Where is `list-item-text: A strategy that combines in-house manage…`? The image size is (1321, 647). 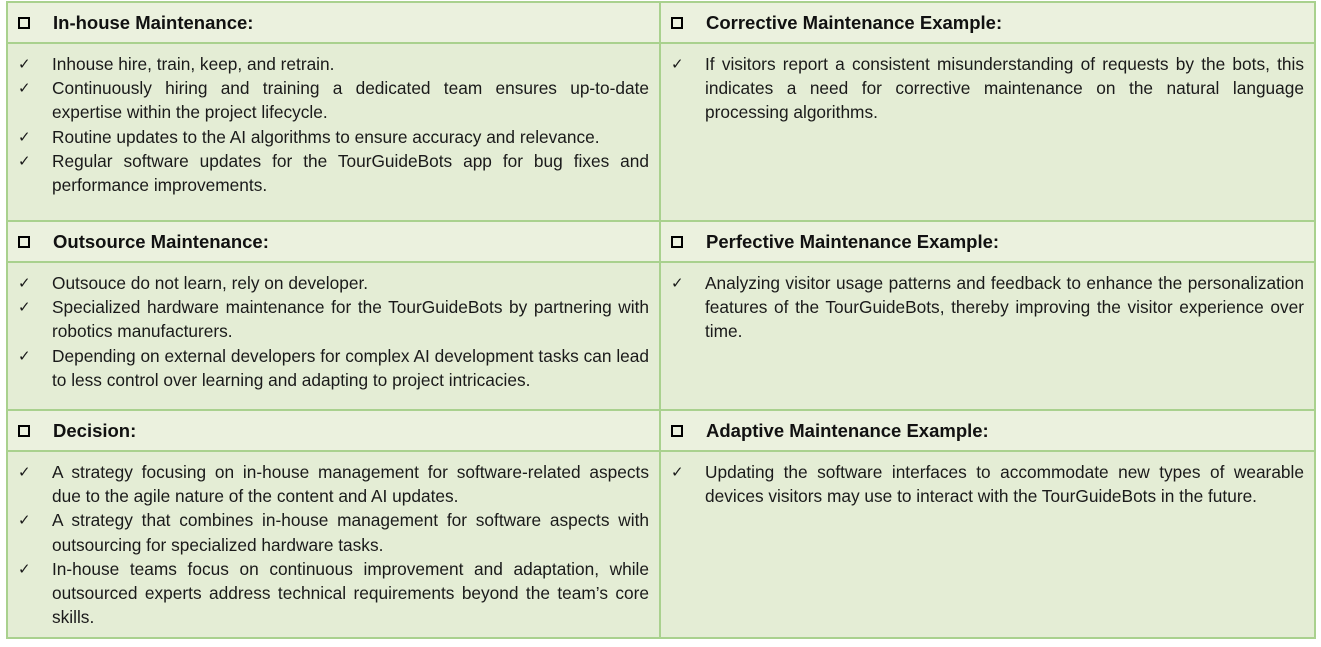
list-item-text: A strategy that combines in-house manage… is located at coordinates (350, 532).